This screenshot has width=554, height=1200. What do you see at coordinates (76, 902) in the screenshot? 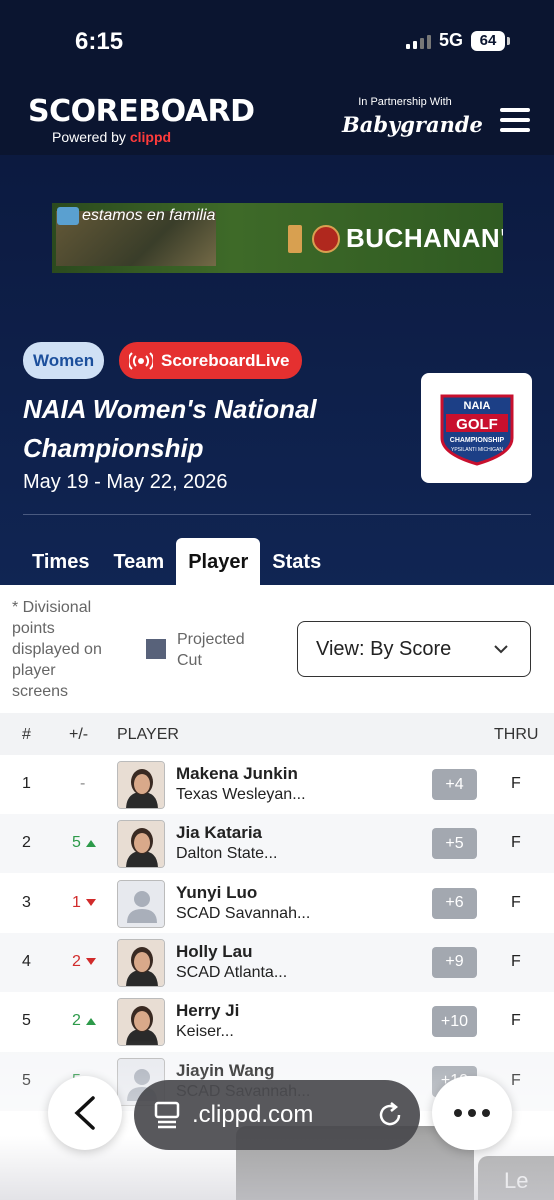
I see `row-move-value: 1` at bounding box center [76, 902].